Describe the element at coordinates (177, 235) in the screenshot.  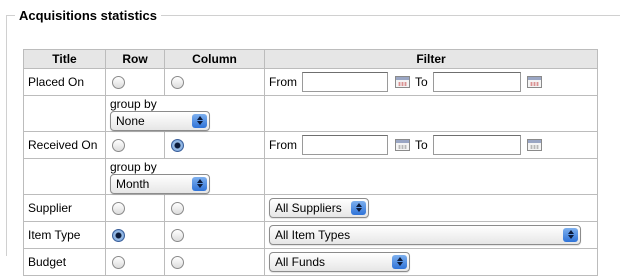
I see `item-type-column-radio` at that location.